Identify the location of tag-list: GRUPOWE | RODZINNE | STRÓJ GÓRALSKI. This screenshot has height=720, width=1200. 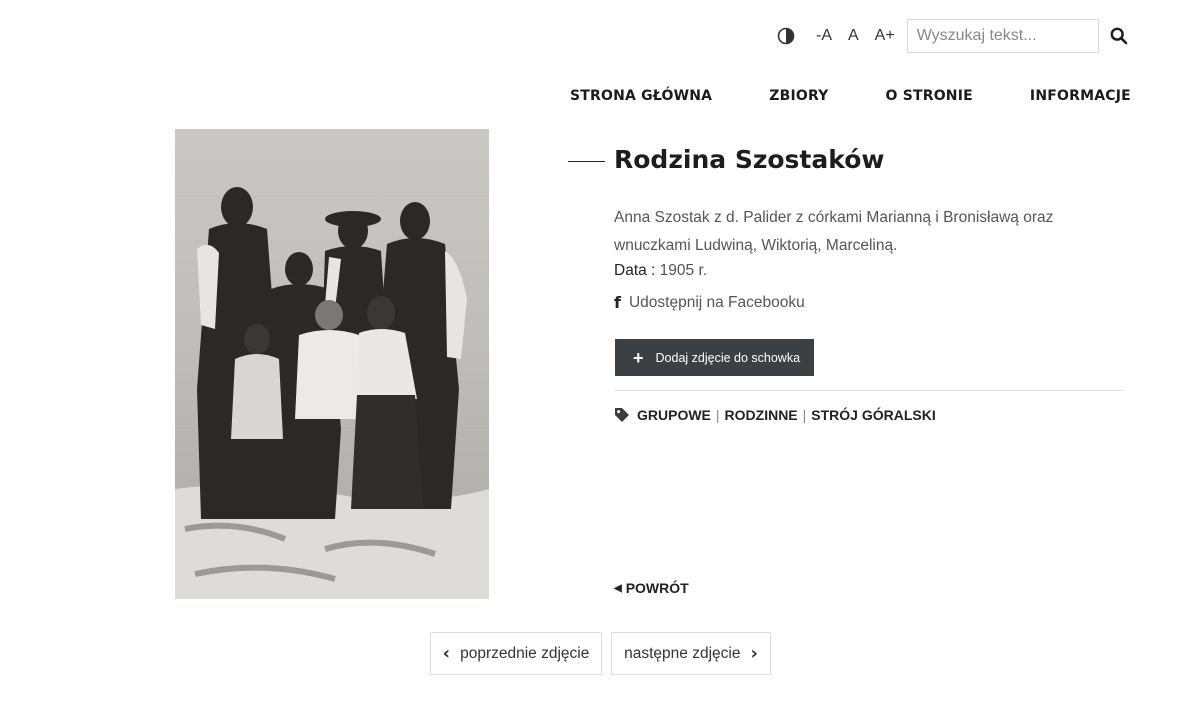
(775, 415).